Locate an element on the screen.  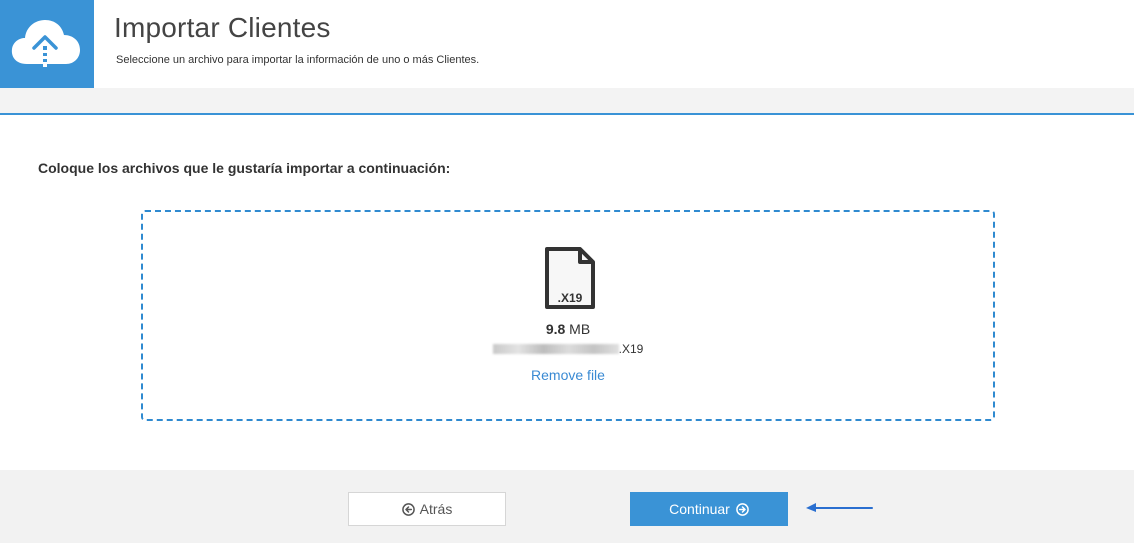
circle-arrow-left-icon is located at coordinates (408, 509).